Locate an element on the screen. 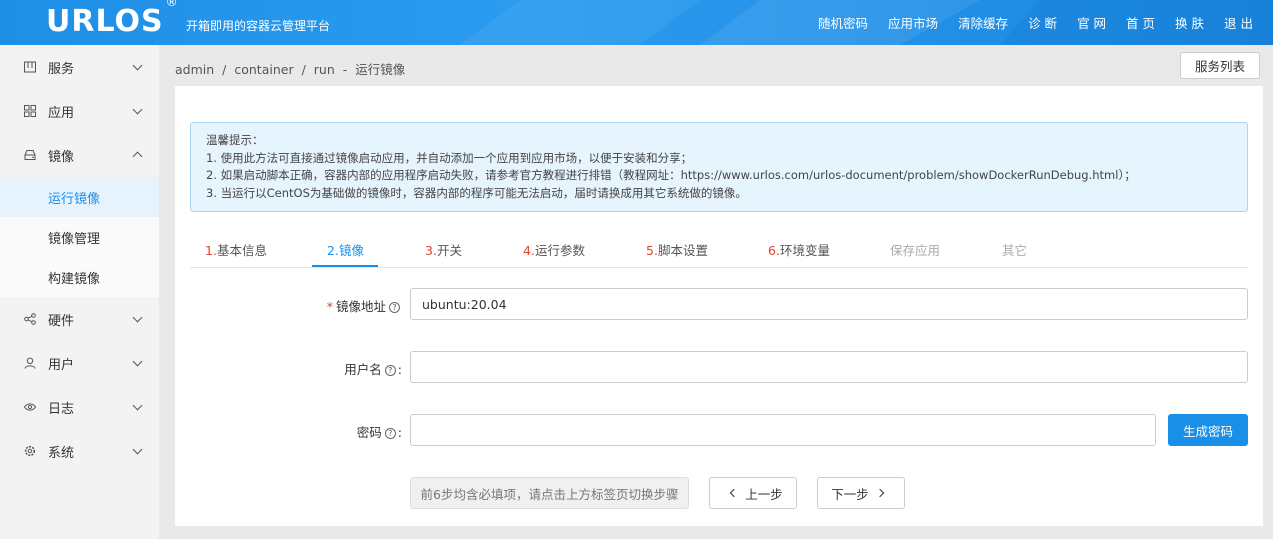 The width and height of the screenshot is (1273, 539). image-address-input: ubuntu:20.04 is located at coordinates (829, 304).